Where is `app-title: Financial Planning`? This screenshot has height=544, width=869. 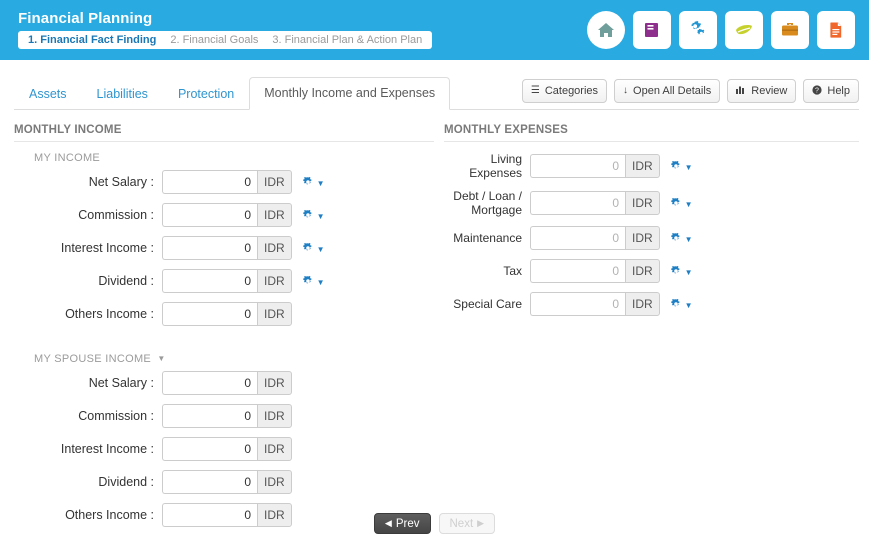
app-title: Financial Planning is located at coordinates (85, 18).